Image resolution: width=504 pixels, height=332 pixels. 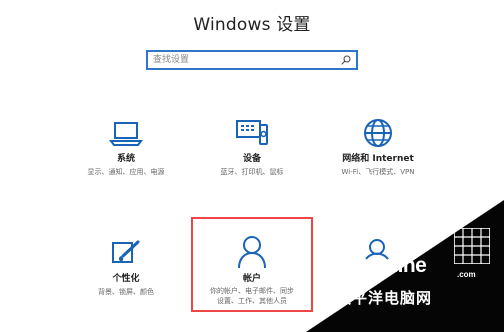 What do you see at coordinates (126, 272) in the screenshot?
I see `tile-personalization: 个性化 背景、锁屏、颜色` at bounding box center [126, 272].